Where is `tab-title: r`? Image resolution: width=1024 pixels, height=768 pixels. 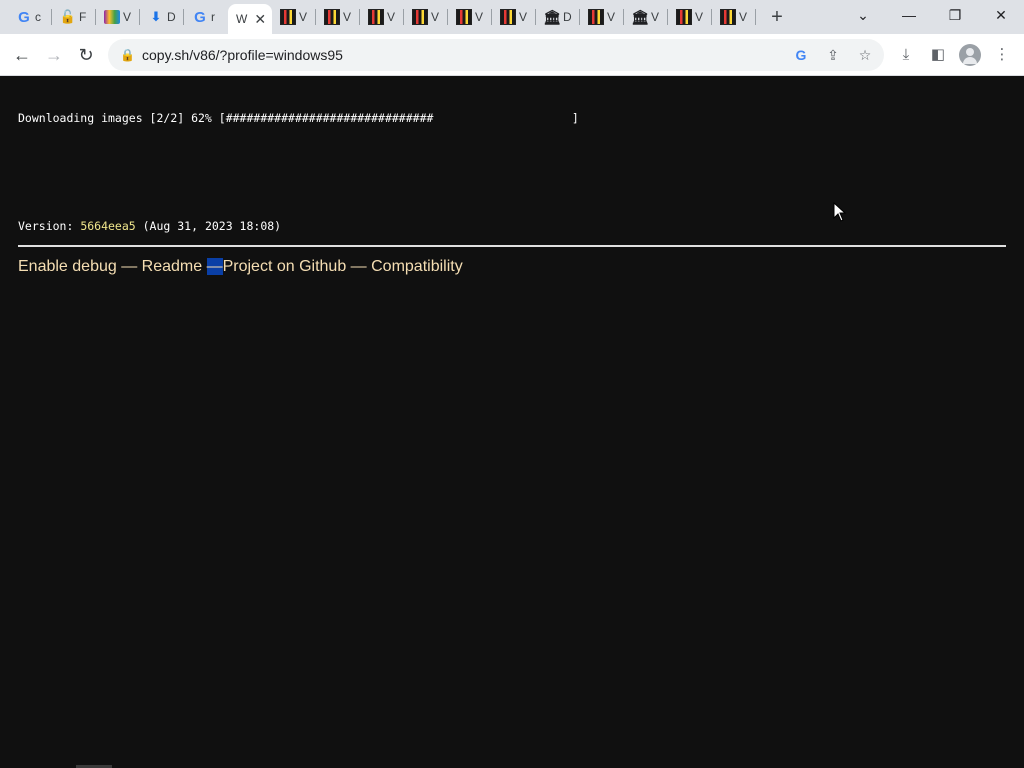
tab-title: r is located at coordinates (213, 17).